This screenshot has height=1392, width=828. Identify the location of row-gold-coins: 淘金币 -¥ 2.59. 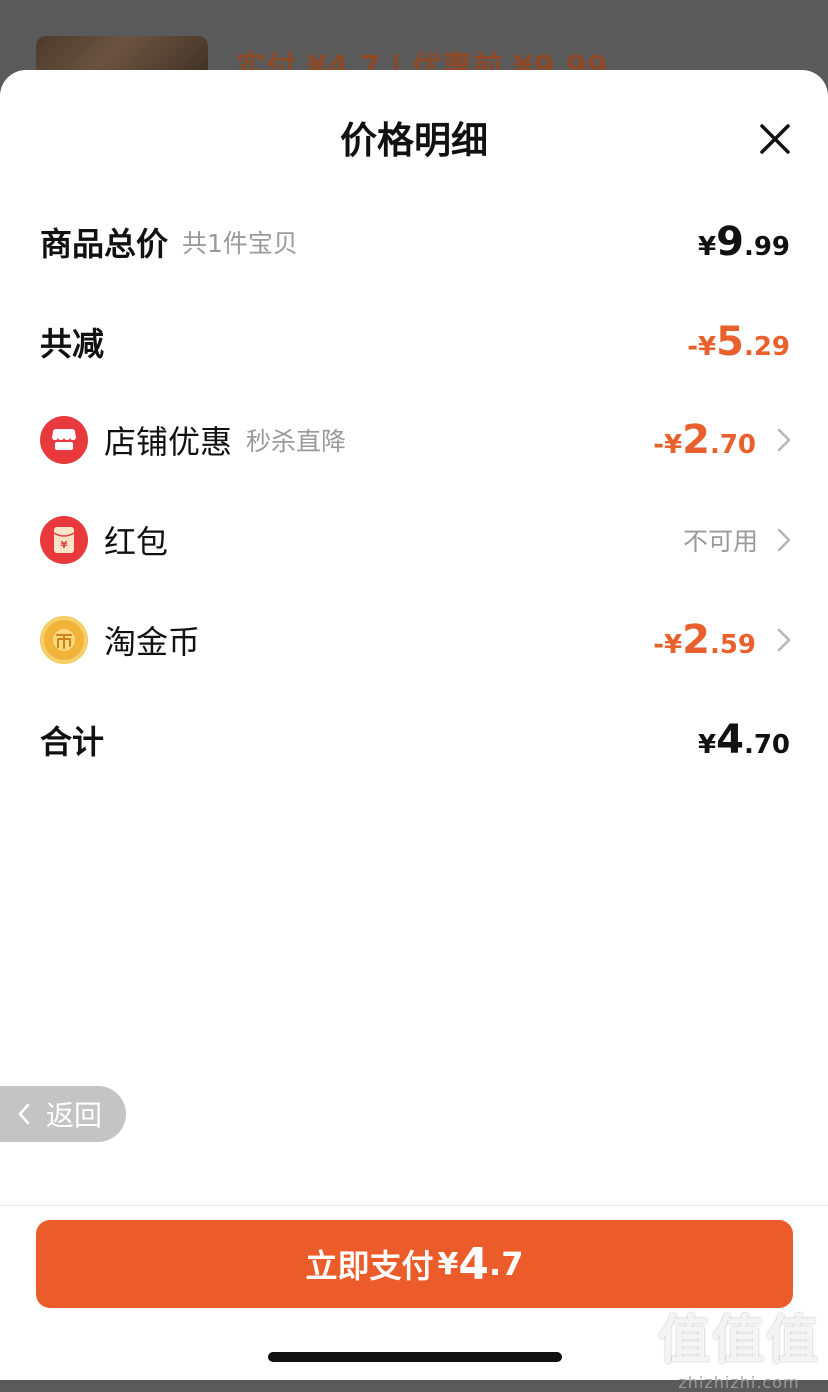
(416, 640).